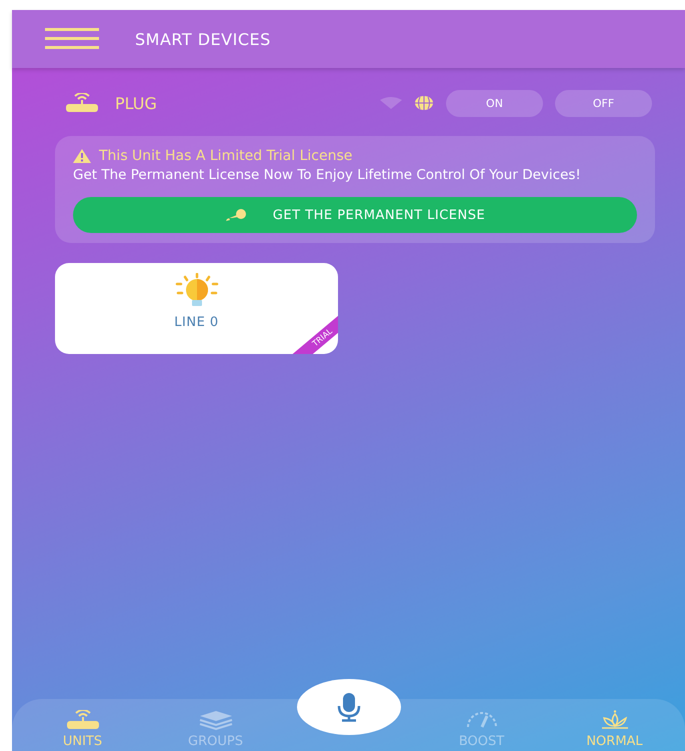 The image size is (685, 751). I want to click on globe-icon, so click(424, 103).